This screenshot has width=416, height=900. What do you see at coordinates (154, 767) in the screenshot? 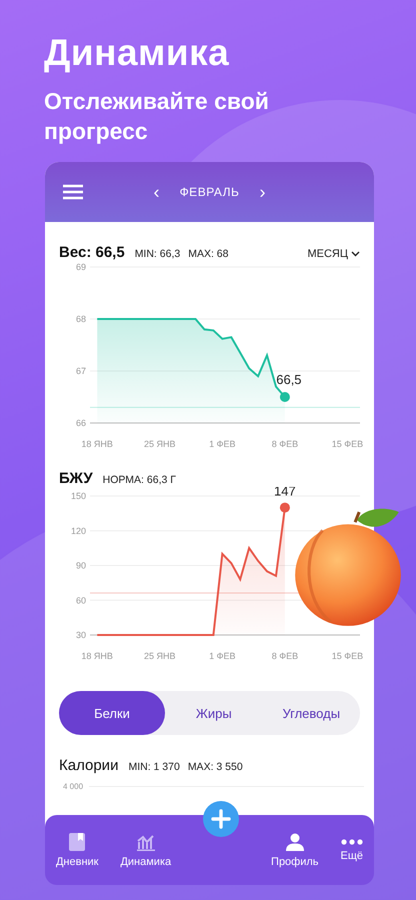
I see `calories-min: MIN: 1 370` at bounding box center [154, 767].